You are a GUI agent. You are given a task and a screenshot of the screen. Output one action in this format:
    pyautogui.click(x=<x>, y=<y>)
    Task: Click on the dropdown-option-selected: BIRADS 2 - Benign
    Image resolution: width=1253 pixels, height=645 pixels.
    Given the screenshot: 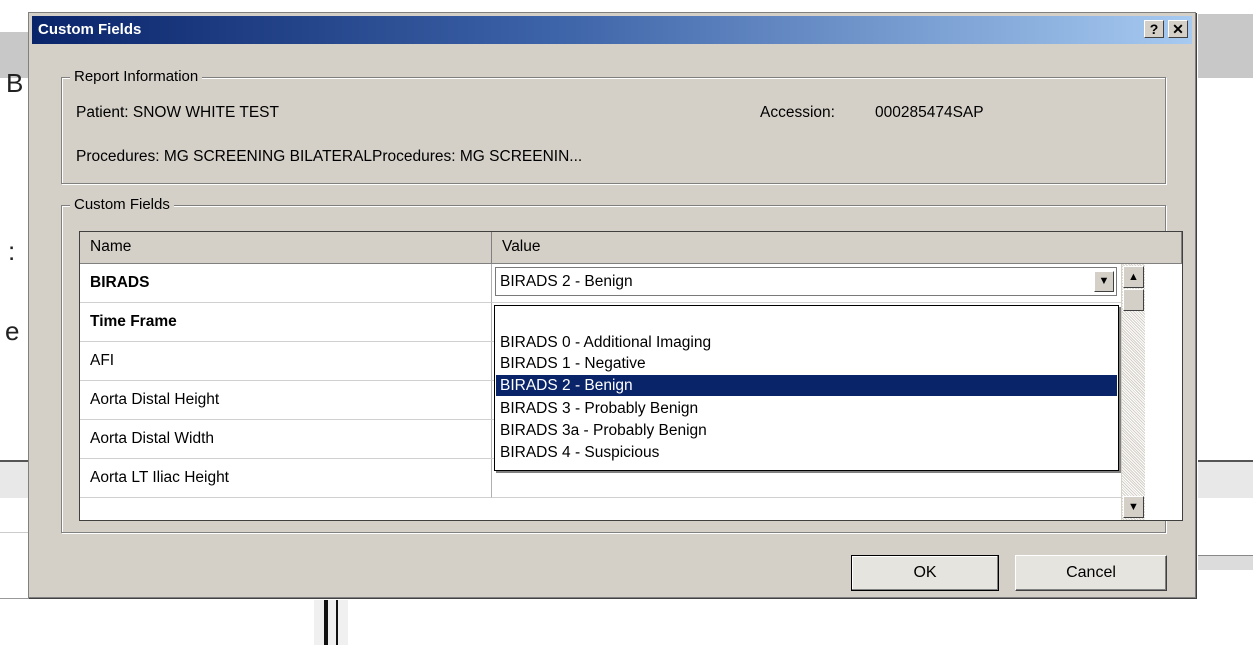 What is the action you would take?
    pyautogui.click(x=806, y=385)
    